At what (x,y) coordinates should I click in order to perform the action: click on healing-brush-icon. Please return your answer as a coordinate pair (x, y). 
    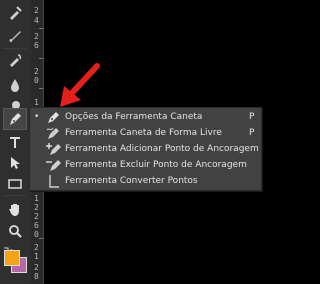
    Looking at the image, I should click on (16, 13).